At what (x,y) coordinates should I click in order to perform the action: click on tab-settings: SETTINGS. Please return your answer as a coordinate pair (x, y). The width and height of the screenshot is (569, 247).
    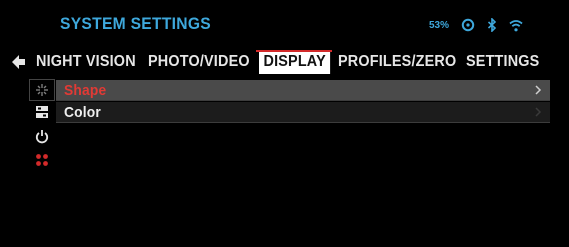
    Looking at the image, I should click on (502, 62).